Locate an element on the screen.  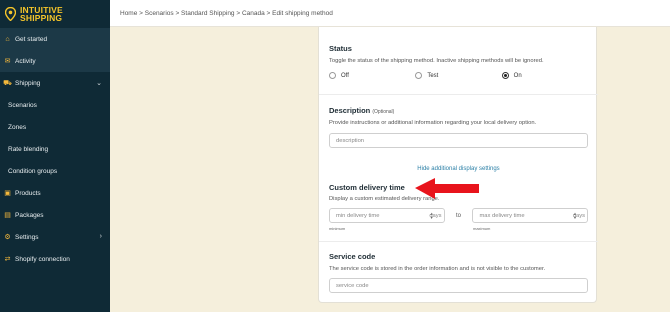
sidebar-item-label: Activity is located at coordinates (25, 61).